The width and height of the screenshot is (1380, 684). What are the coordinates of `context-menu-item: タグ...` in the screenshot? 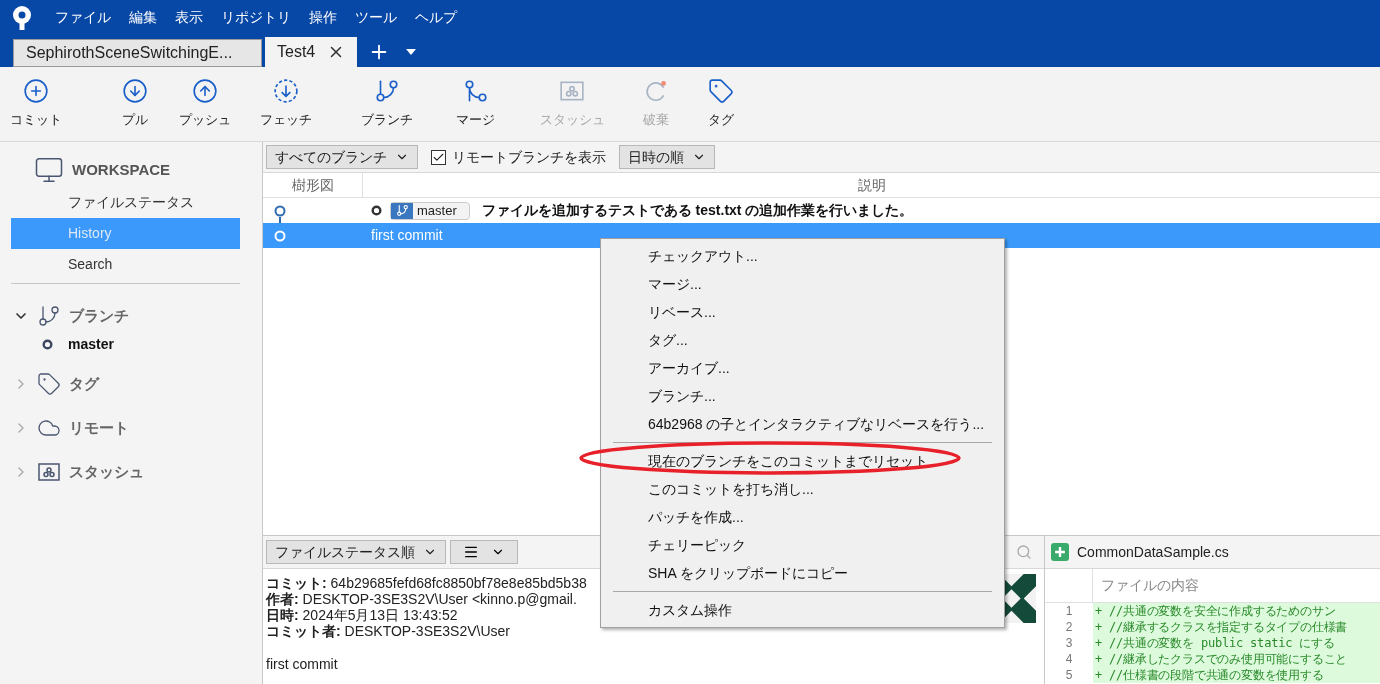 It's located at (802, 340).